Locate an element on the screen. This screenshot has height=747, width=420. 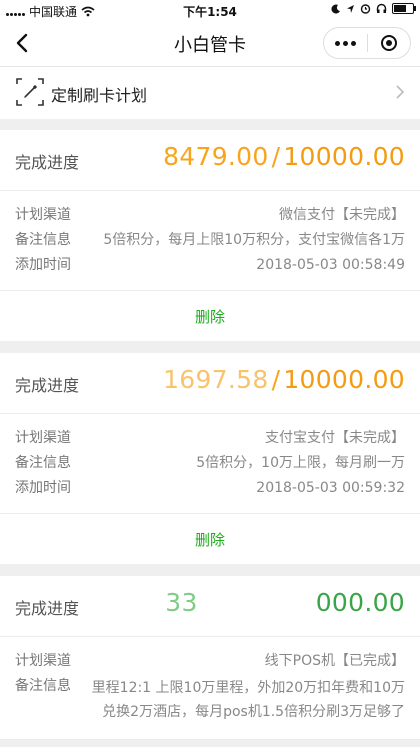
target-icon is located at coordinates (388, 43).